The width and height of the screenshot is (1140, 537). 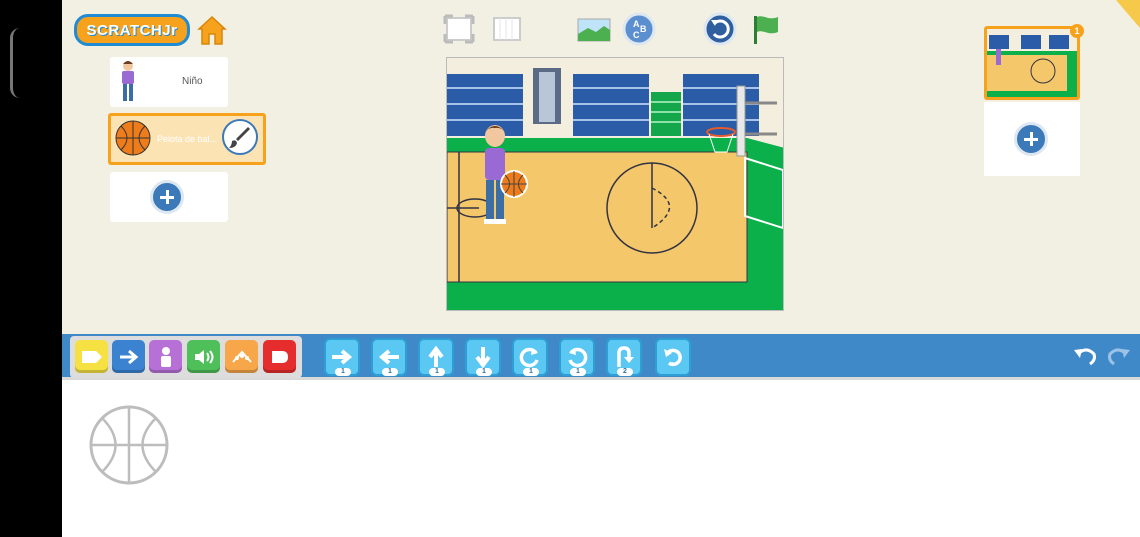 I want to click on page-number-badge: 1, so click(x=1077, y=31).